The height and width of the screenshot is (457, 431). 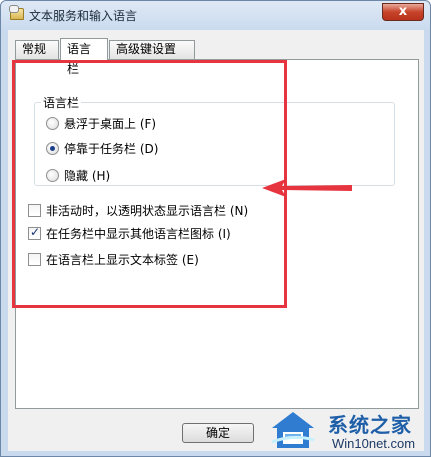 I want to click on tab-general: 常规, so click(x=37, y=49).